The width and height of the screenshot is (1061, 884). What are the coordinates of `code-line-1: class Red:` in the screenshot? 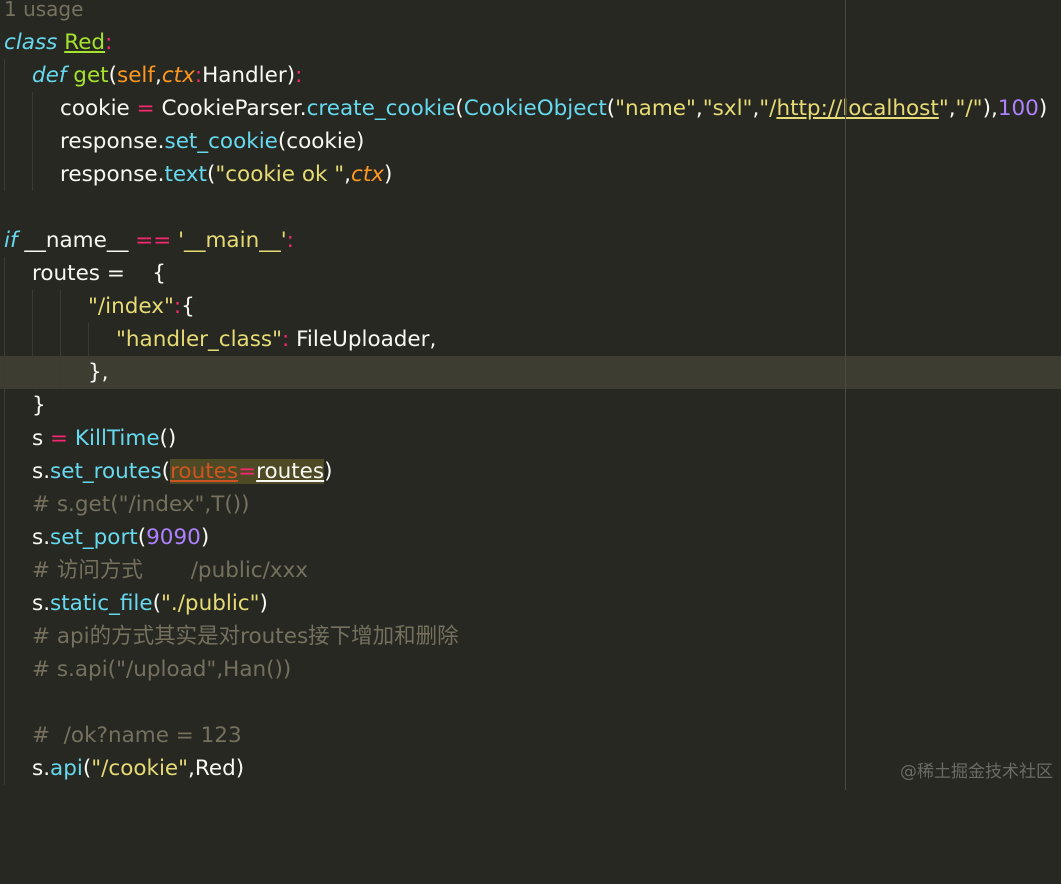 It's located at (530, 42).